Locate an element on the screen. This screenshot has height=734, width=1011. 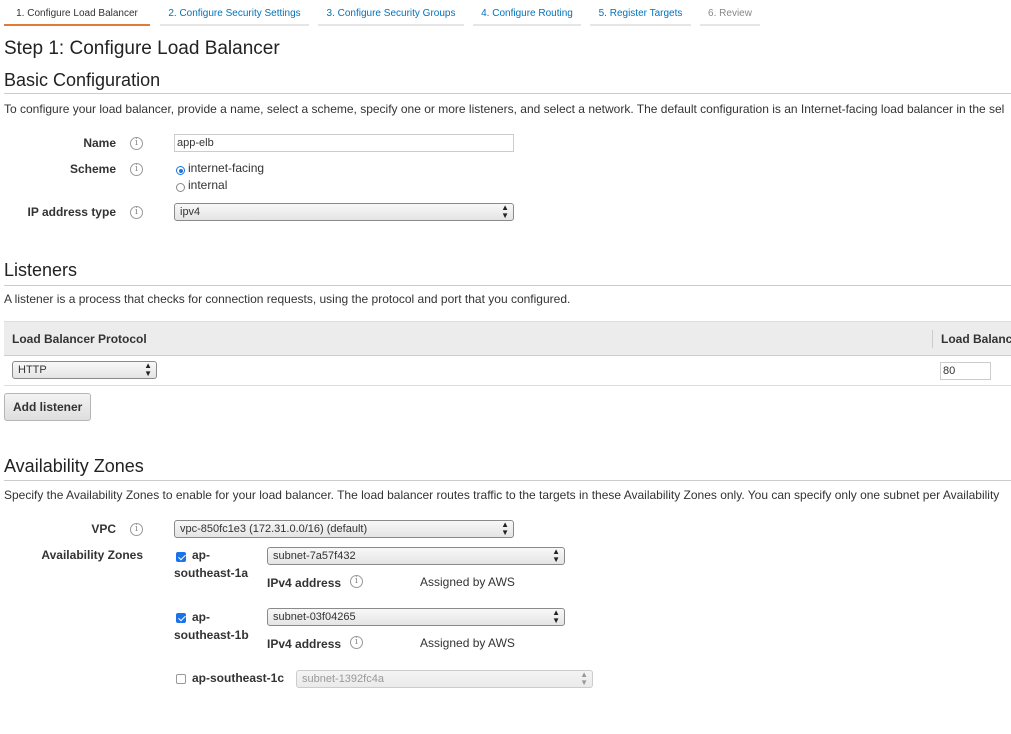
scheme-option-label: internet-facing is located at coordinates (226, 168).